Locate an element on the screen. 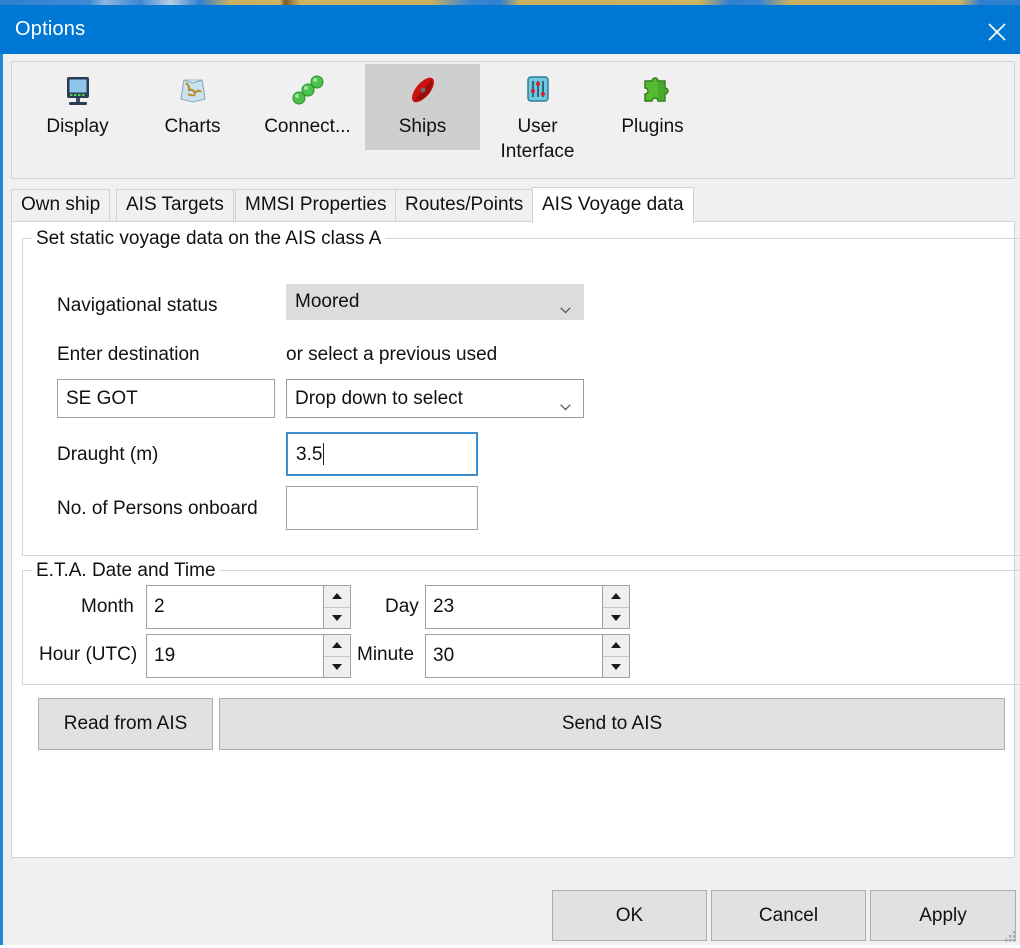  ship-icon is located at coordinates (422, 91).